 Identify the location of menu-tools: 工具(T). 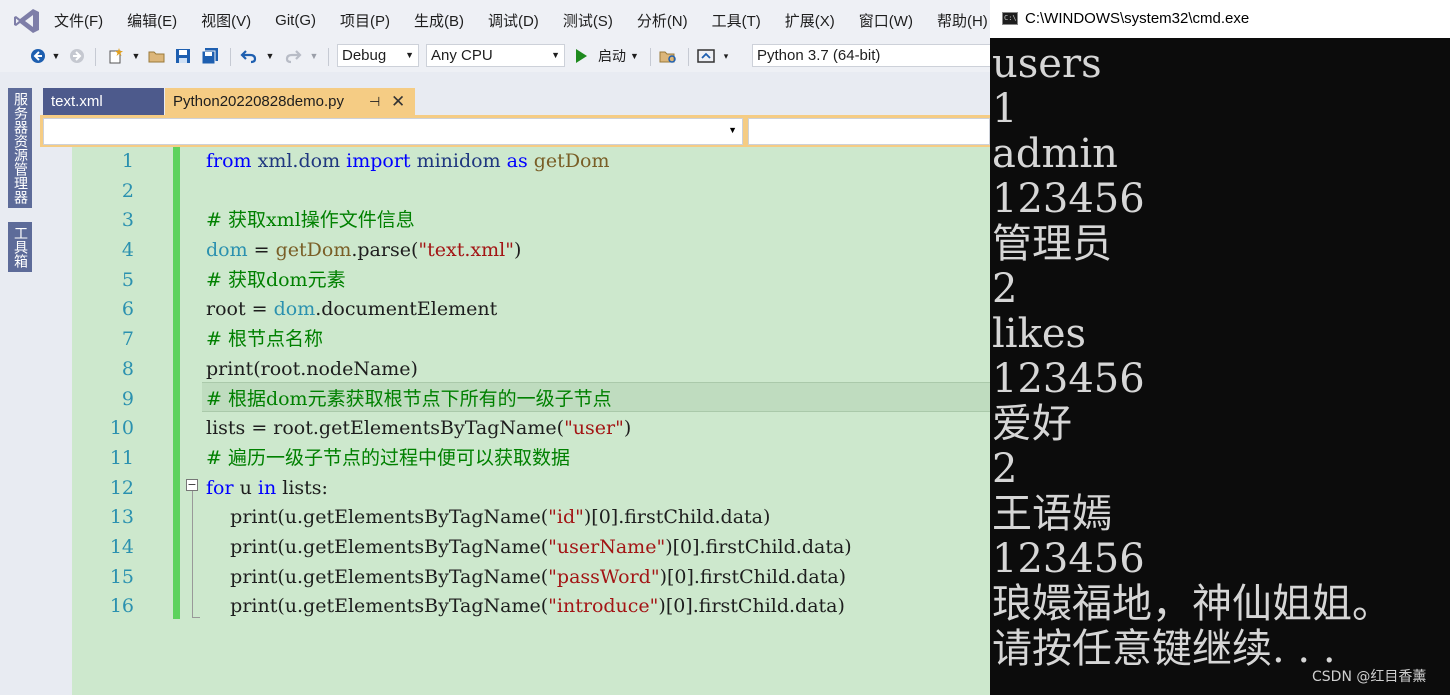
(736, 20).